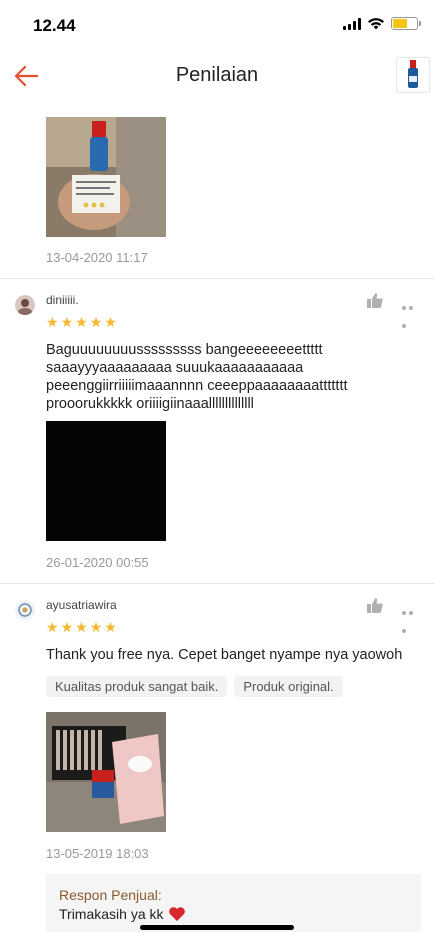  Describe the element at coordinates (97, 853) in the screenshot. I see `review-date: 13-05-2019 18:03` at that location.